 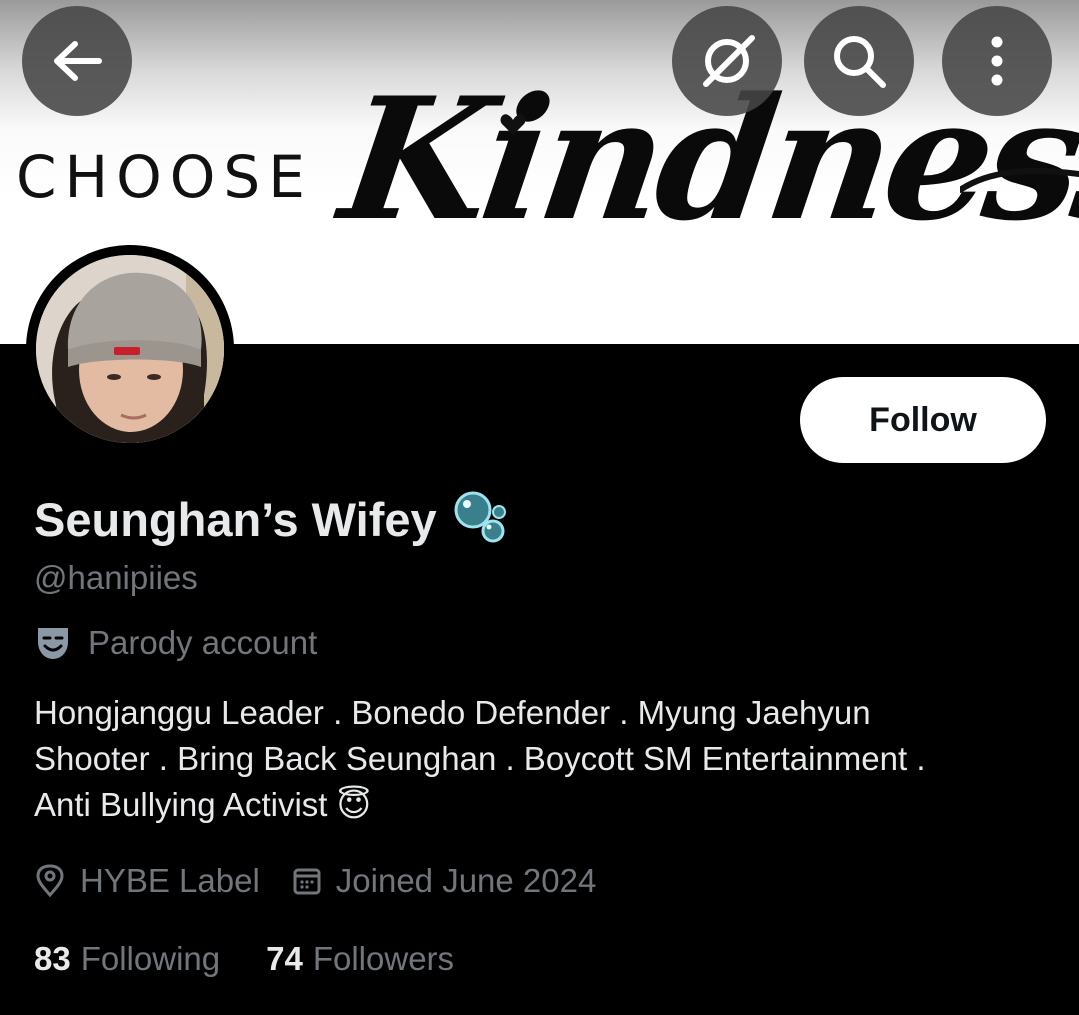 I want to click on avatar-frame, so click(x=130, y=349).